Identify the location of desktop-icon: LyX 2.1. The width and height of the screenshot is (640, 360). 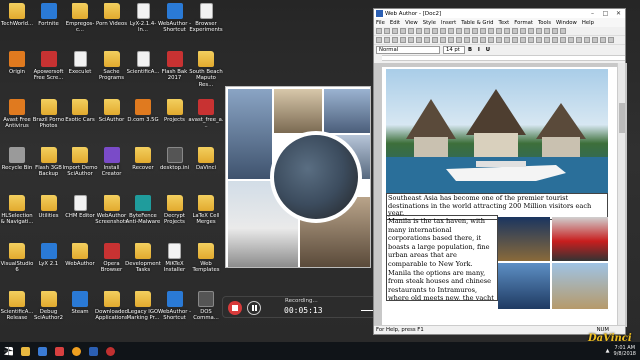
(49, 265).